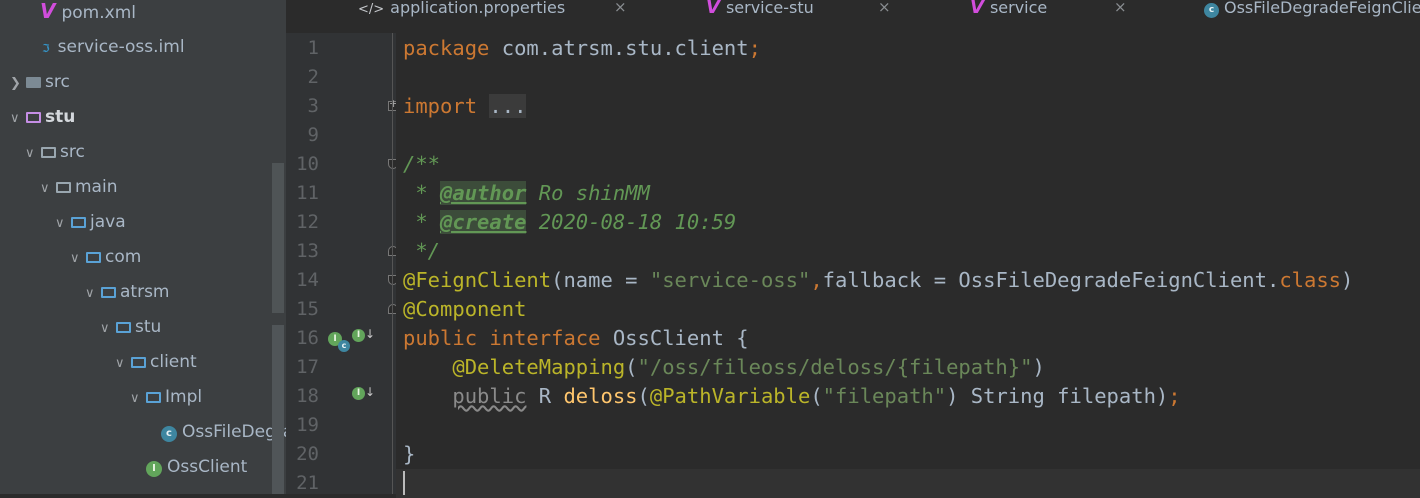 This screenshot has width=1420, height=498. I want to click on tab-application-properties: </> application.properties ×, so click(492, 11).